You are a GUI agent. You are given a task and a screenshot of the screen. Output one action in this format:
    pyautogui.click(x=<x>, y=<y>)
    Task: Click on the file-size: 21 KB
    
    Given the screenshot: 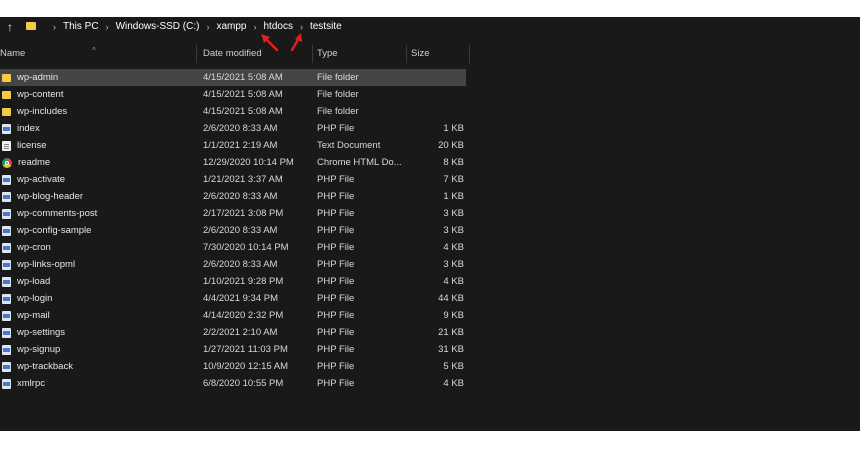 What is the action you would take?
    pyautogui.click(x=451, y=332)
    